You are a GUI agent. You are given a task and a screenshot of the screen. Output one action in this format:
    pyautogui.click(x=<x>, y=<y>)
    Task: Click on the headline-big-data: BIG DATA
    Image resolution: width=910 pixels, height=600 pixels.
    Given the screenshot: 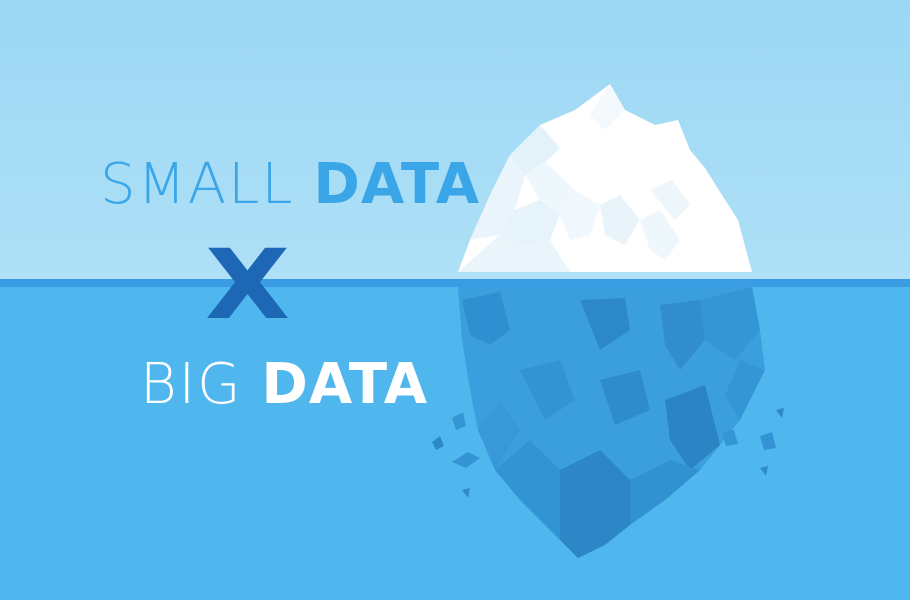 What is the action you would take?
    pyautogui.click(x=284, y=385)
    